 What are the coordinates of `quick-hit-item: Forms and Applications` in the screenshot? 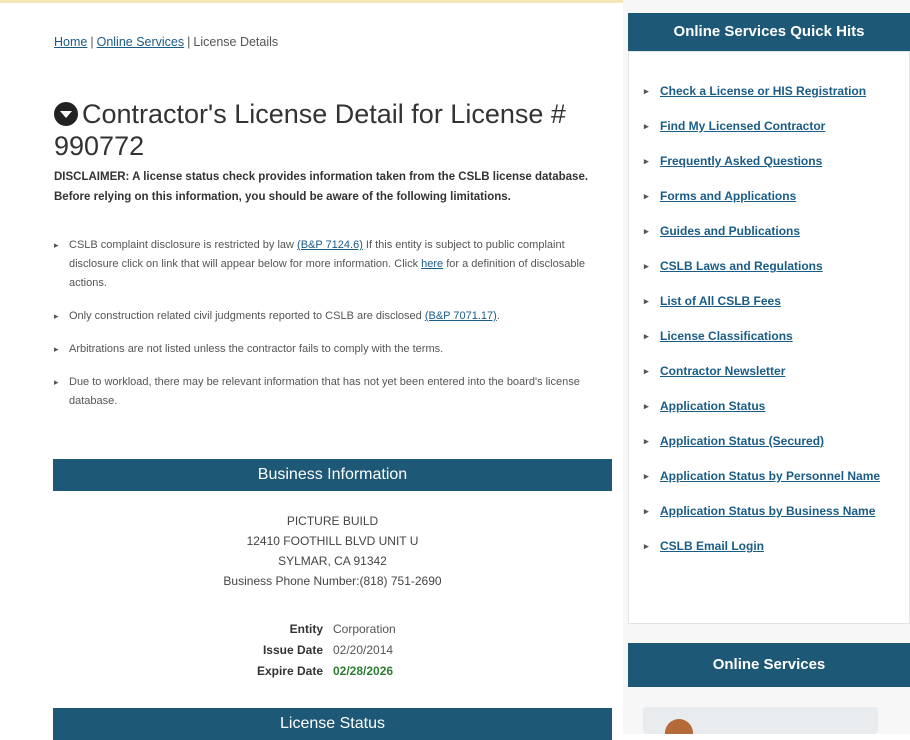 It's located at (775, 196).